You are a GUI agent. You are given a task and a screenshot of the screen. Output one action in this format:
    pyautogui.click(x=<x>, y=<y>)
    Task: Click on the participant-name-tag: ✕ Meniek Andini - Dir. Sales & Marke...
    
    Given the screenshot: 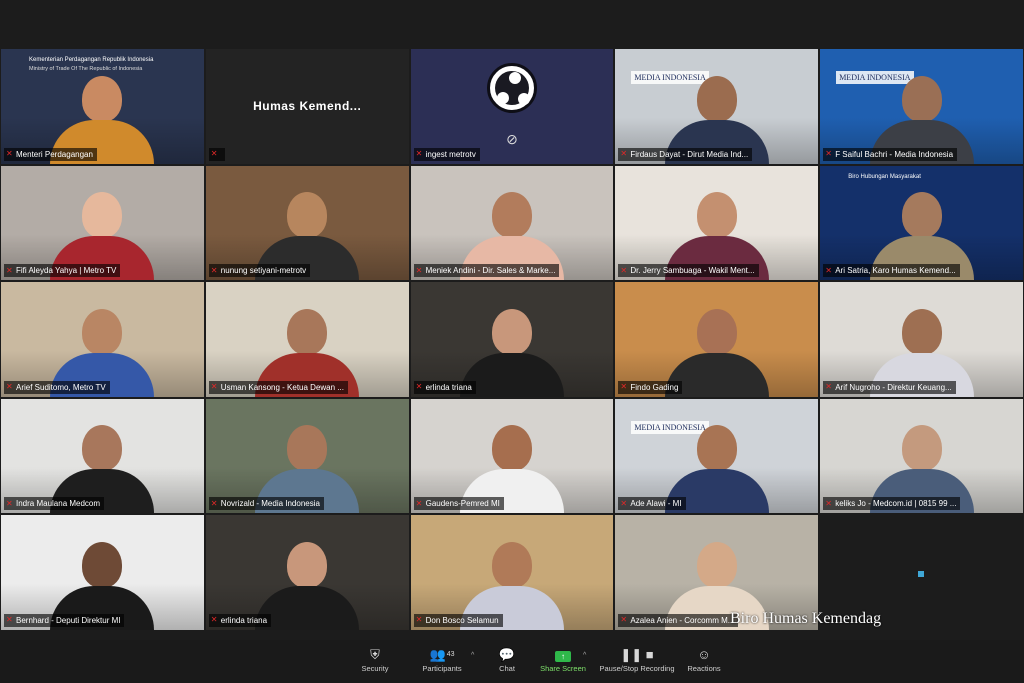 What is the action you would take?
    pyautogui.click(x=486, y=271)
    